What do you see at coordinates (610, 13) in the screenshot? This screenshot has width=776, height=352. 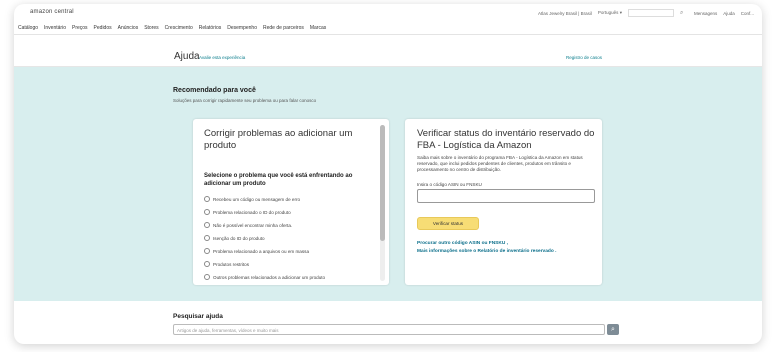 I see `language-select: Português ▾` at bounding box center [610, 13].